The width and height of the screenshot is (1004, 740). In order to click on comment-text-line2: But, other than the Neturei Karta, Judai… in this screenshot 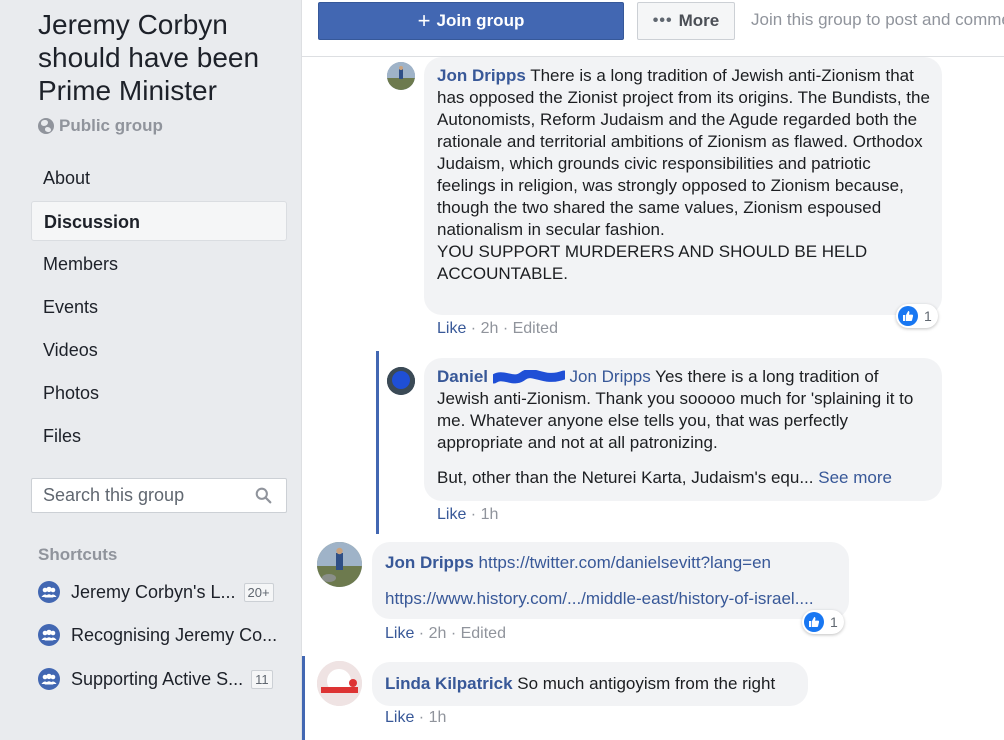, I will do `click(625, 477)`.